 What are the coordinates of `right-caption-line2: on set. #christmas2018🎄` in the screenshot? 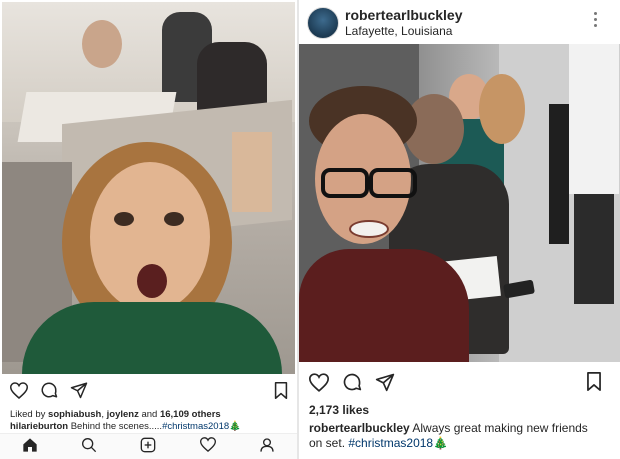 It's located at (378, 443).